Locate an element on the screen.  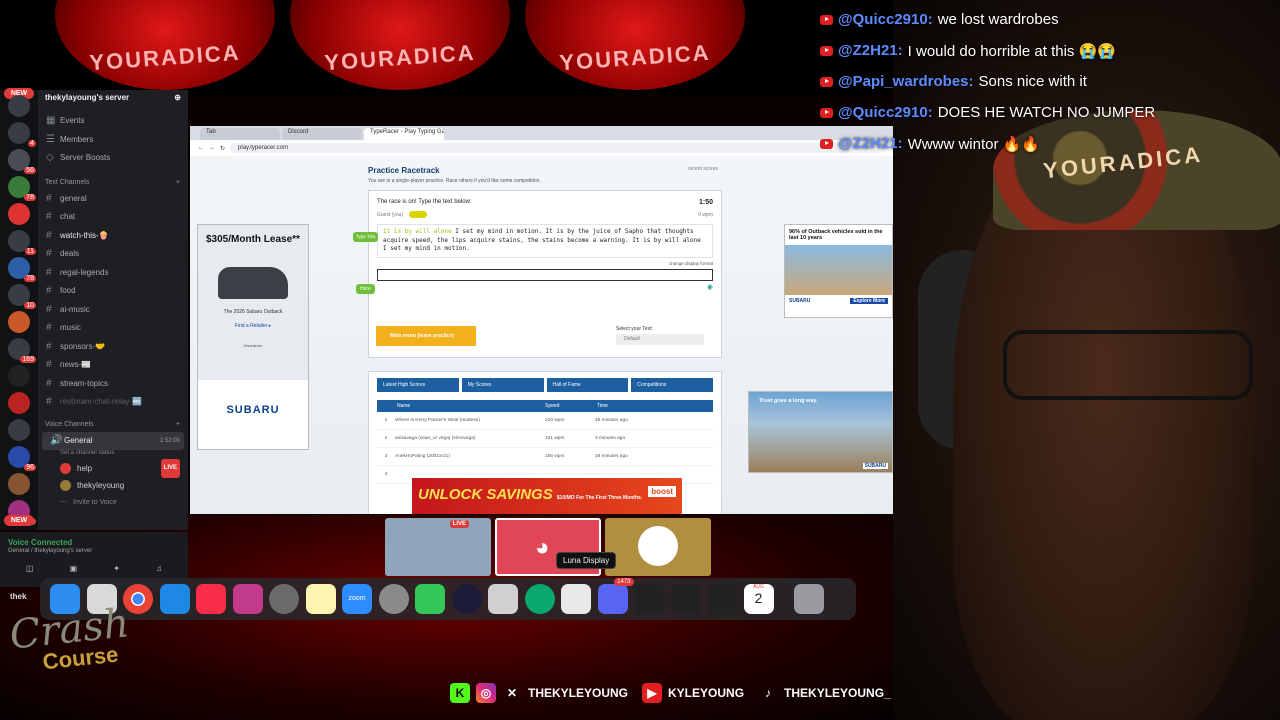
channel-stream-topics: # stream-topics is located at coordinates (113, 384).